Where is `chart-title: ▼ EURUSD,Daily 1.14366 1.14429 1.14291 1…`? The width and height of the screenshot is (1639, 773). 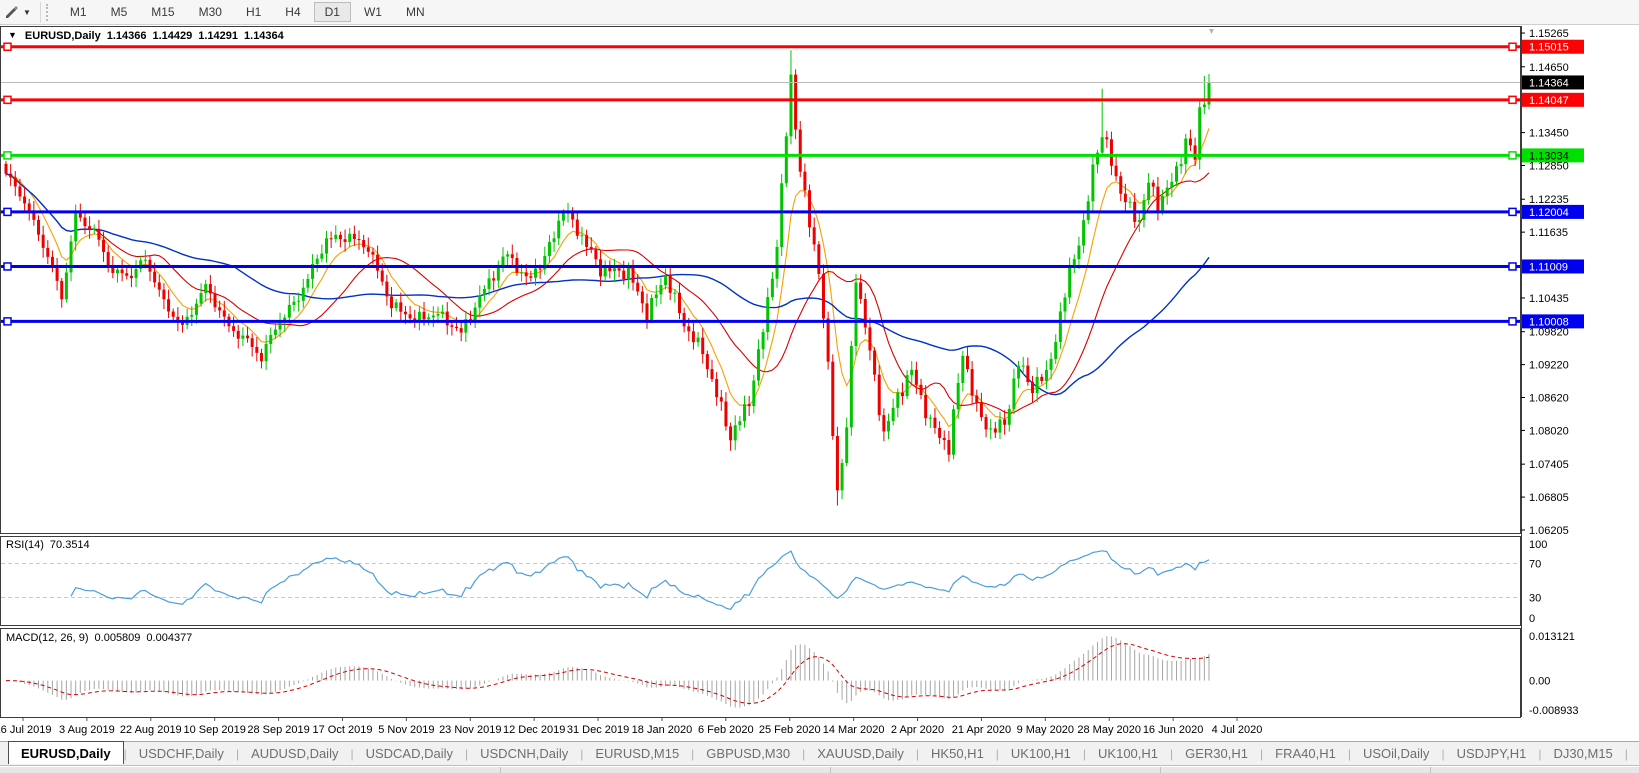 chart-title: ▼ EURUSD,Daily 1.14366 1.14429 1.14291 1… is located at coordinates (146, 36).